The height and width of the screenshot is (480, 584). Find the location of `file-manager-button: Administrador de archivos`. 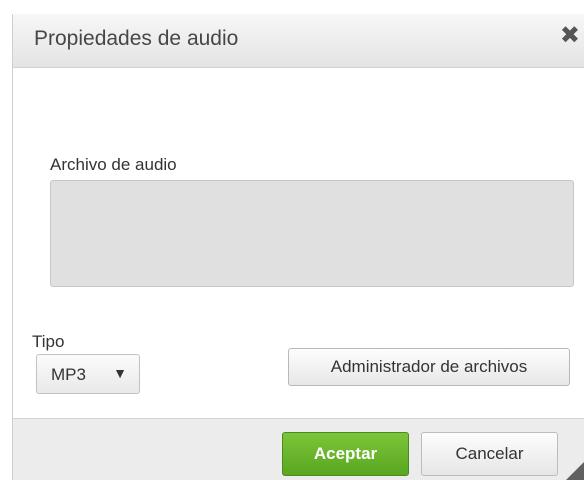

file-manager-button: Administrador de archivos is located at coordinates (429, 367).